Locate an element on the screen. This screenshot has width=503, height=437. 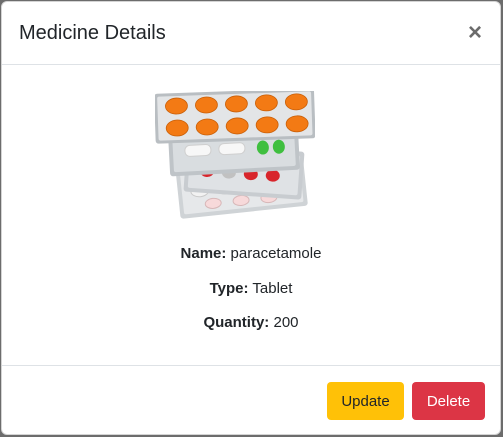
detail-quantity: Quantity: 200 is located at coordinates (251, 322).